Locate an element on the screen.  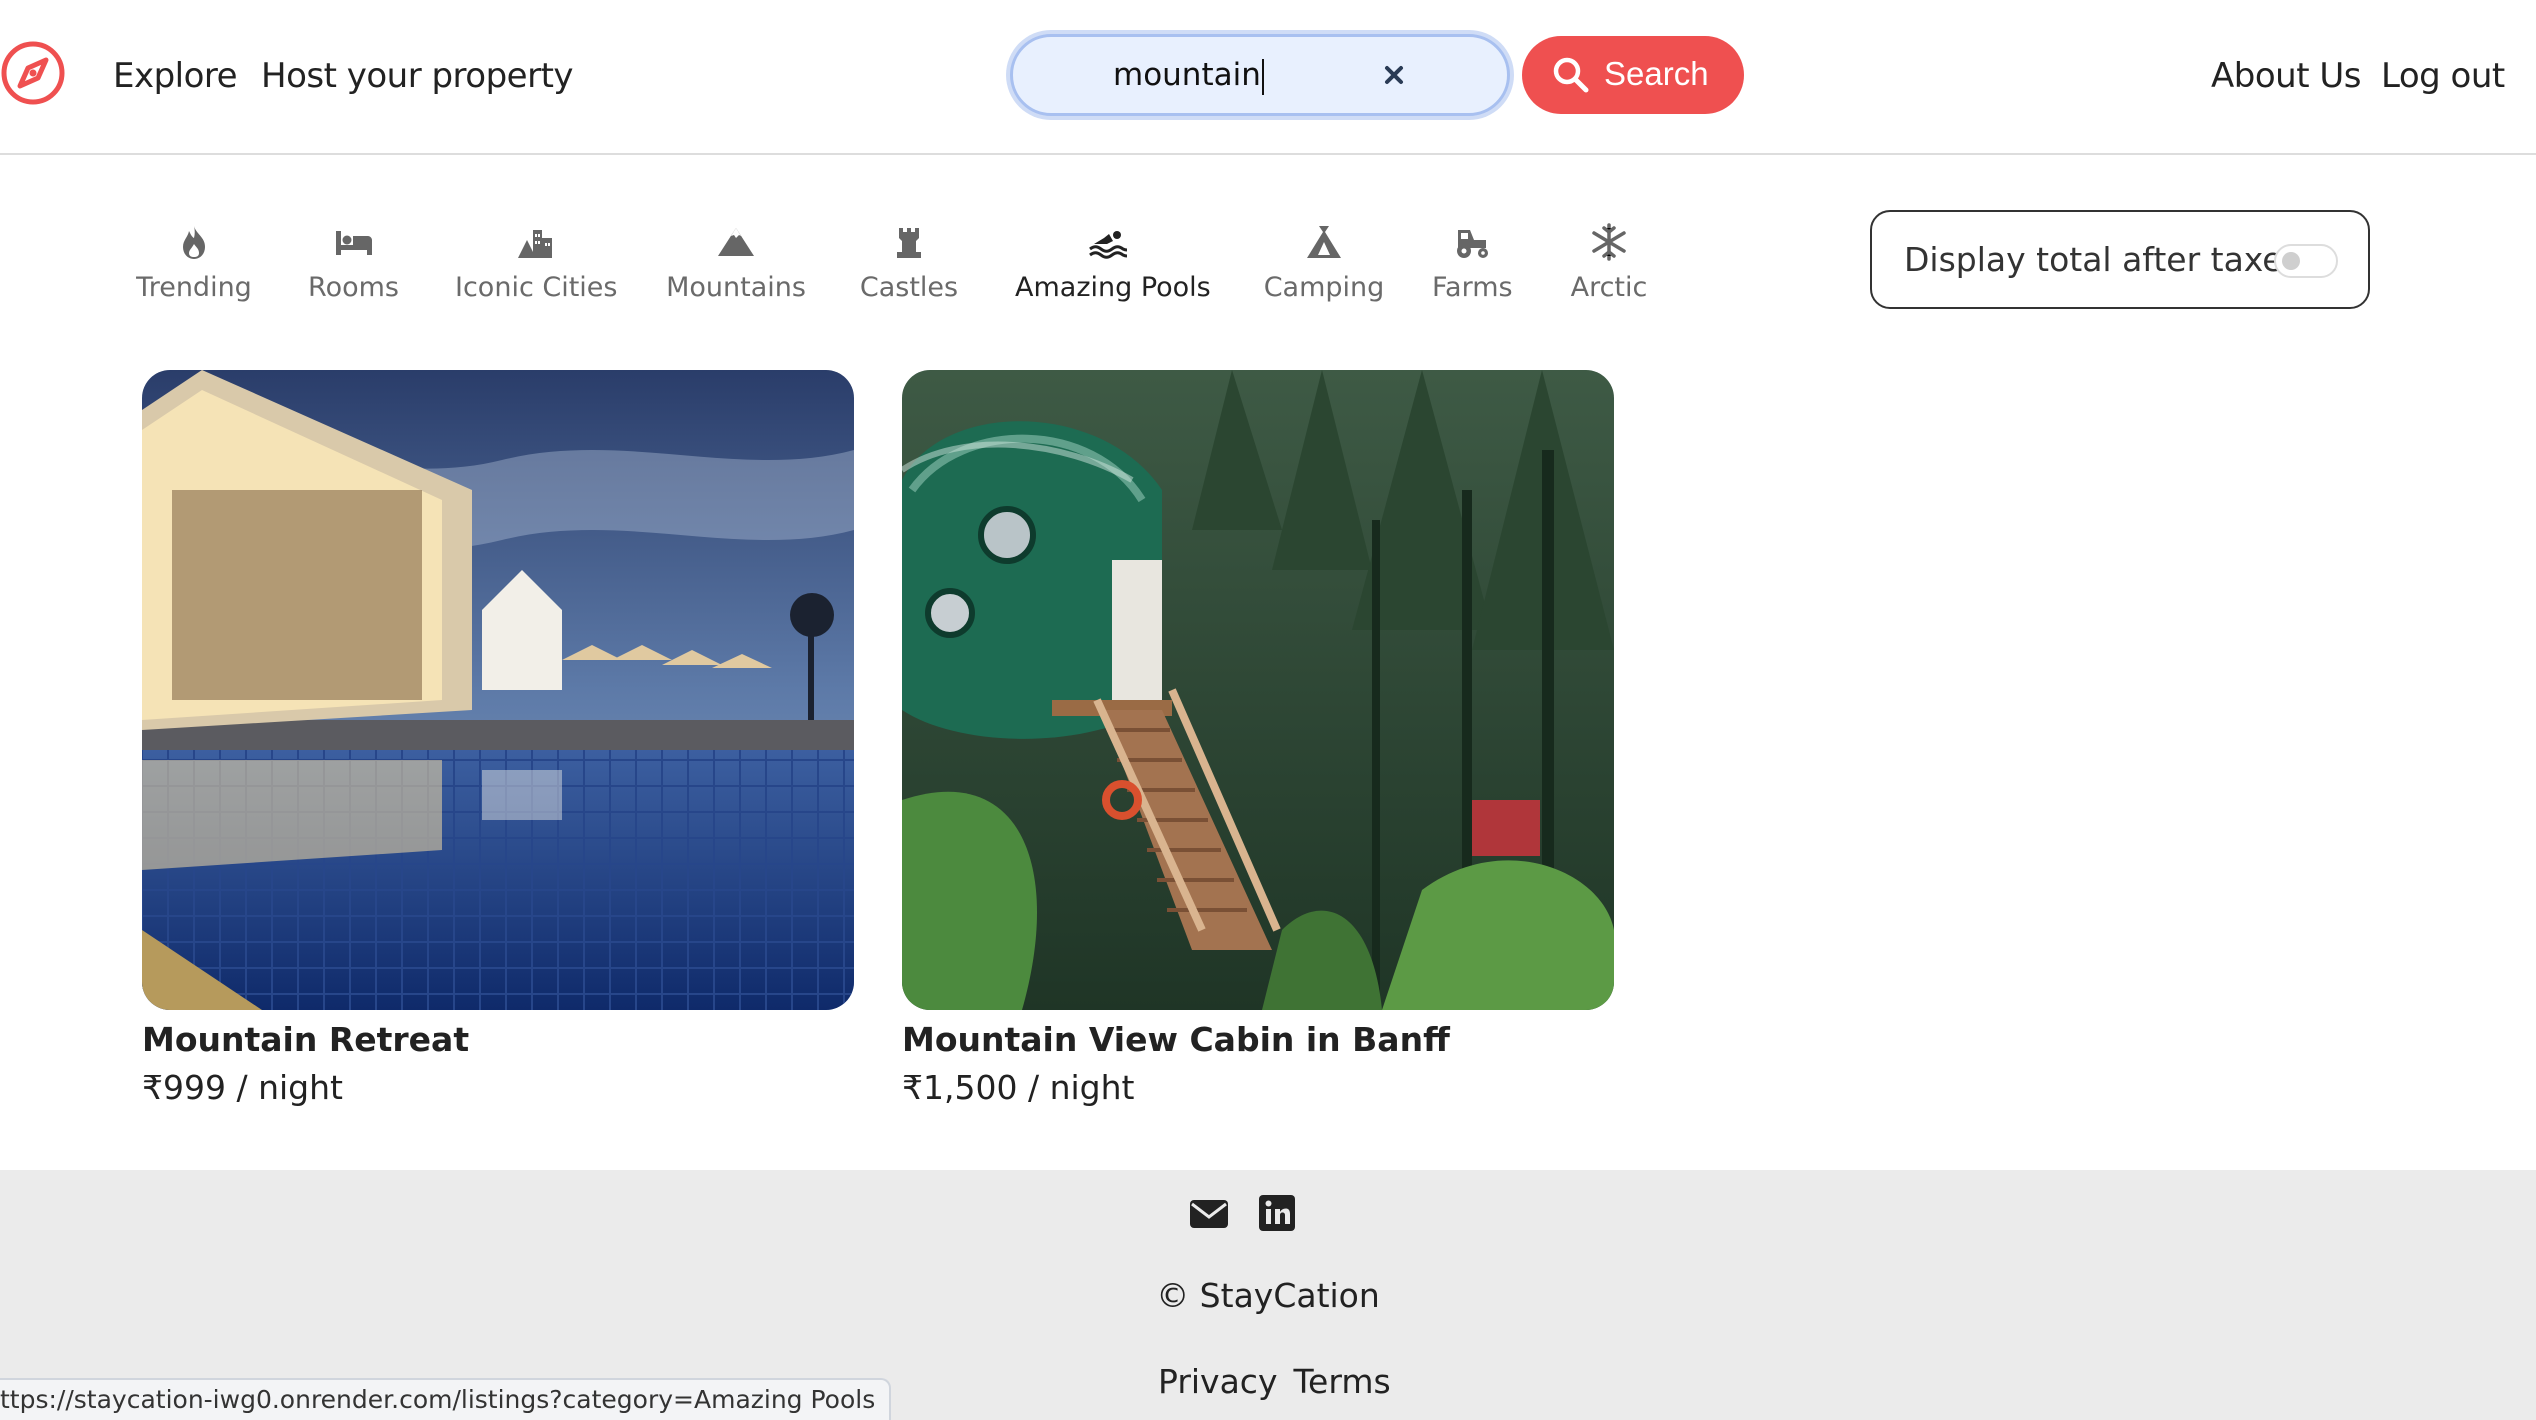
swimmer-icon is located at coordinates (1107, 245).